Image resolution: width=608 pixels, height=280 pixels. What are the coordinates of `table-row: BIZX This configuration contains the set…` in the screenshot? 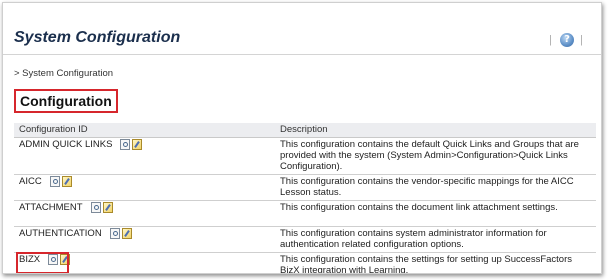 It's located at (305, 262).